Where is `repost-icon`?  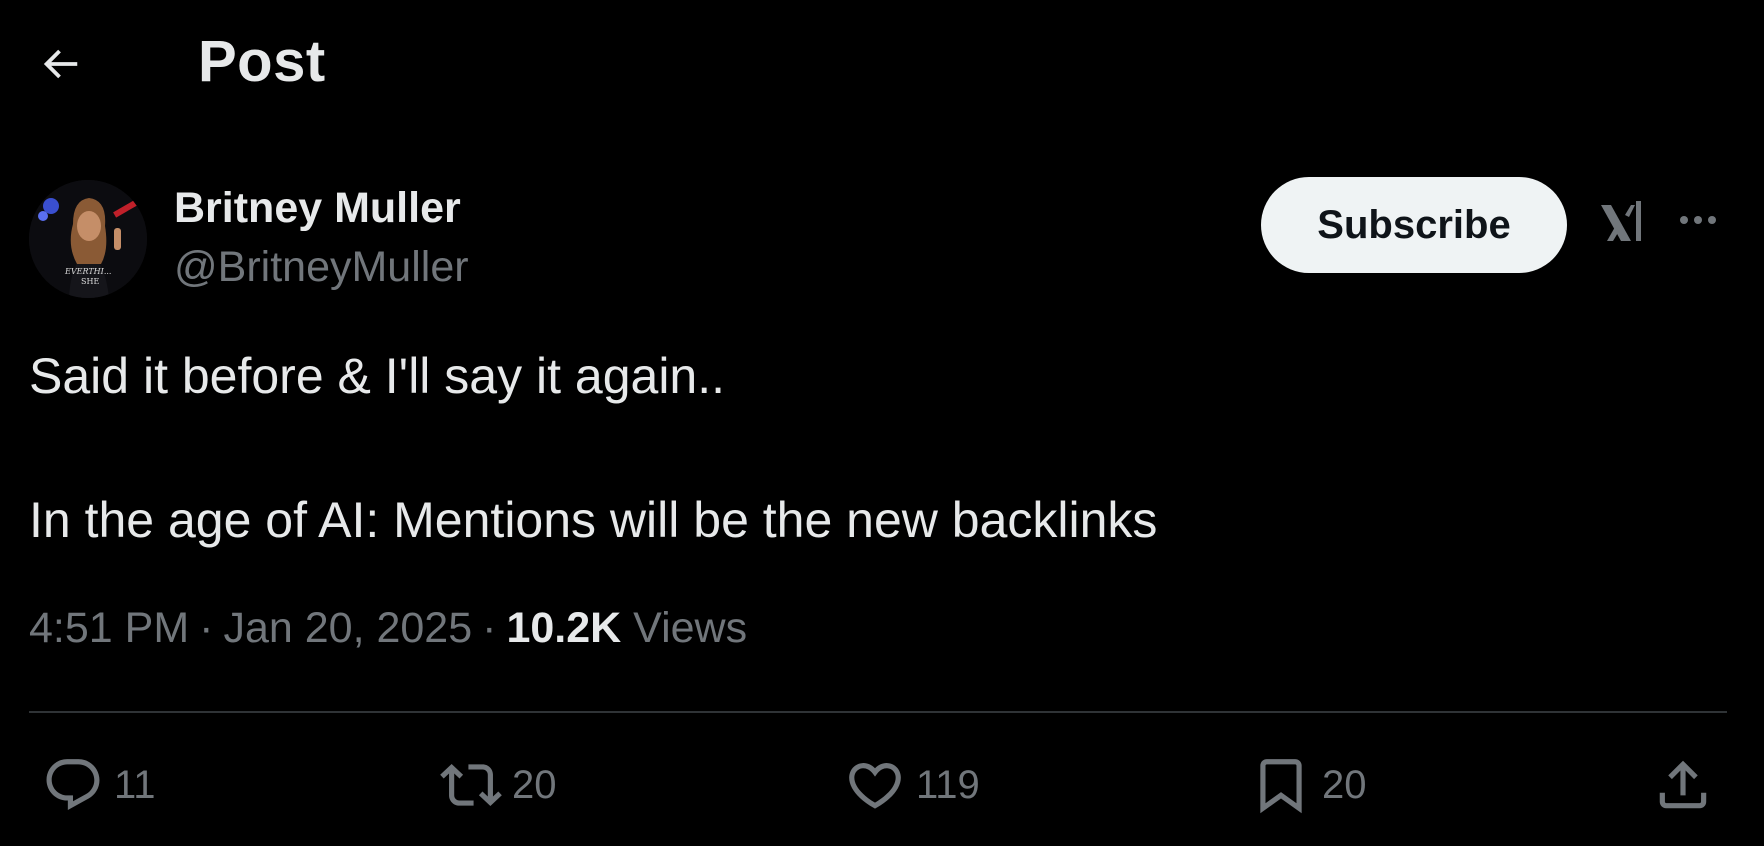
repost-icon is located at coordinates (471, 785).